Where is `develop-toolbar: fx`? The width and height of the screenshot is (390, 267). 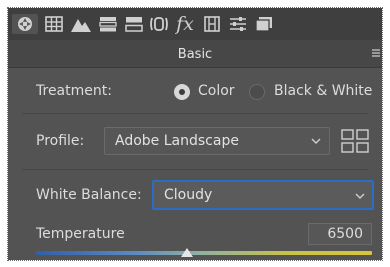 develop-toolbar: fx is located at coordinates (195, 24).